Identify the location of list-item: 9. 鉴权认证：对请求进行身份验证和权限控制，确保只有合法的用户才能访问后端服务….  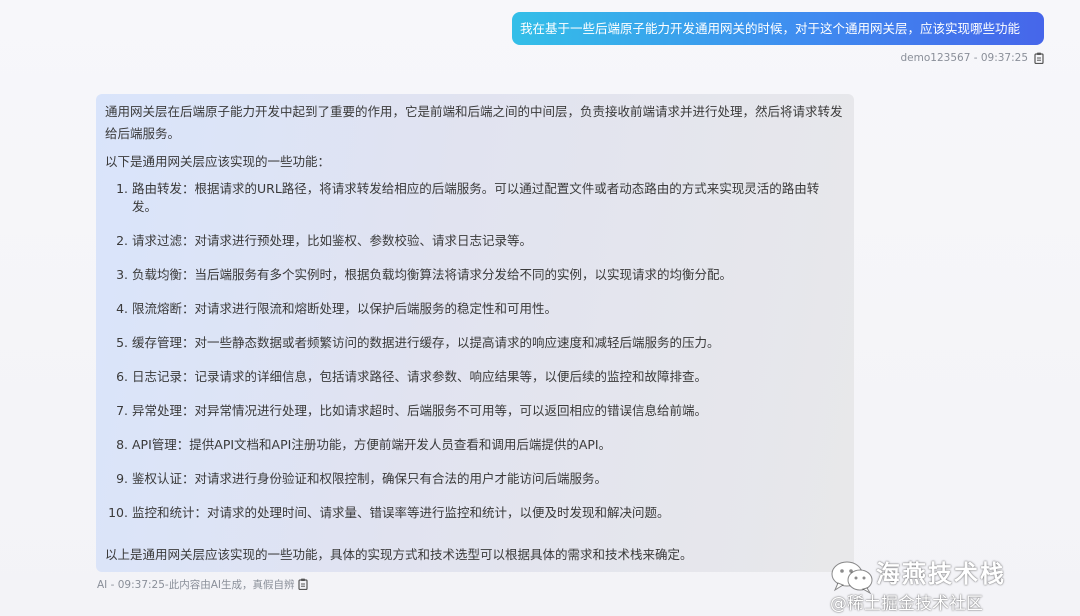
(474, 479).